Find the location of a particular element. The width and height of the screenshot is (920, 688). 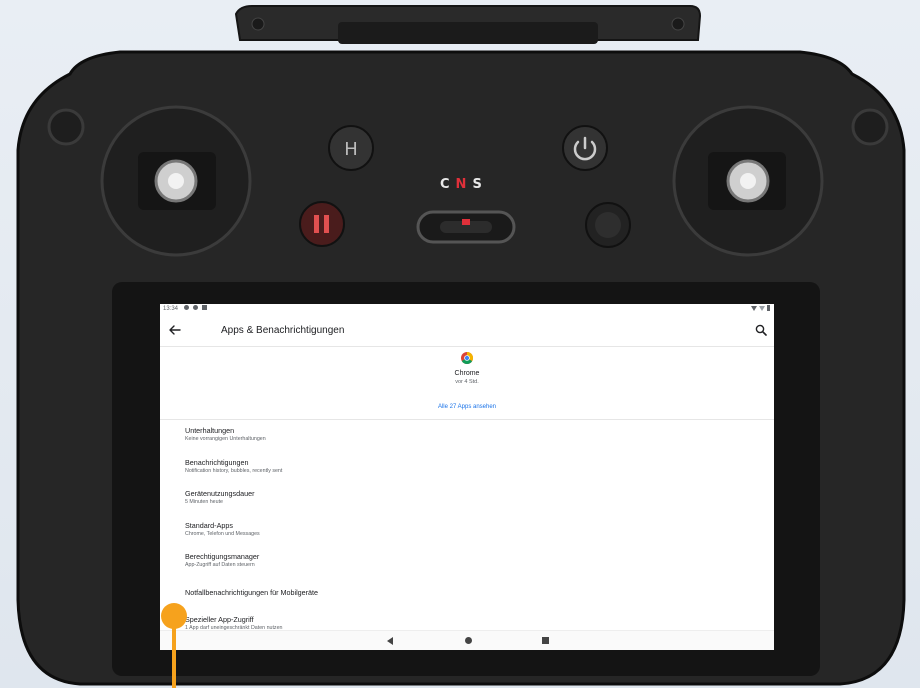

recent-app-time: vor 4 Std. is located at coordinates (467, 382).